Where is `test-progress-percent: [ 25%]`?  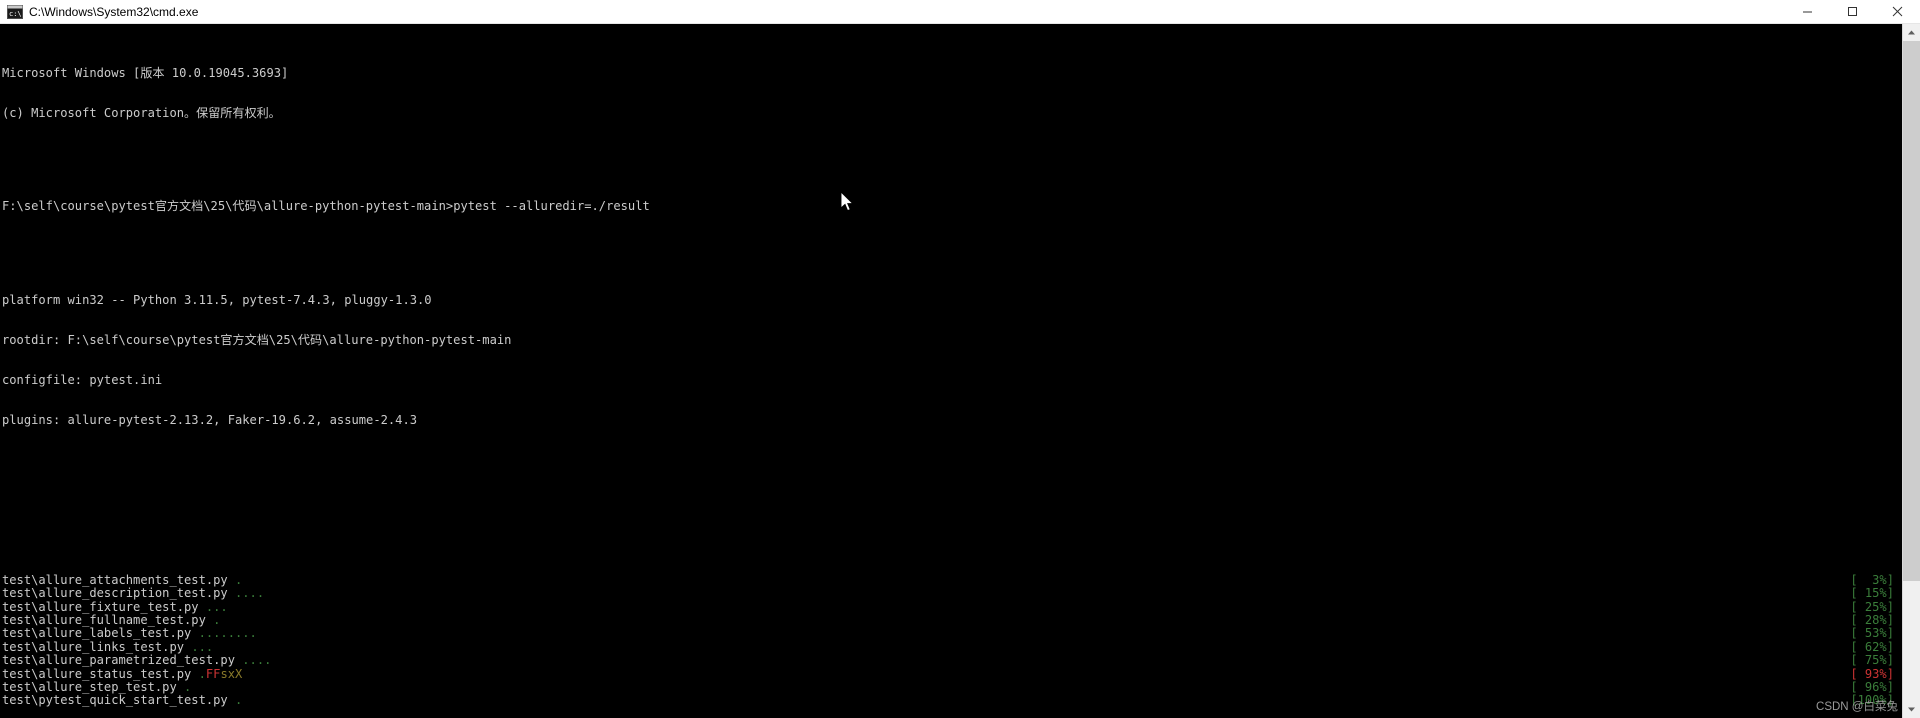
test-progress-percent: [ 25%] is located at coordinates (1872, 606).